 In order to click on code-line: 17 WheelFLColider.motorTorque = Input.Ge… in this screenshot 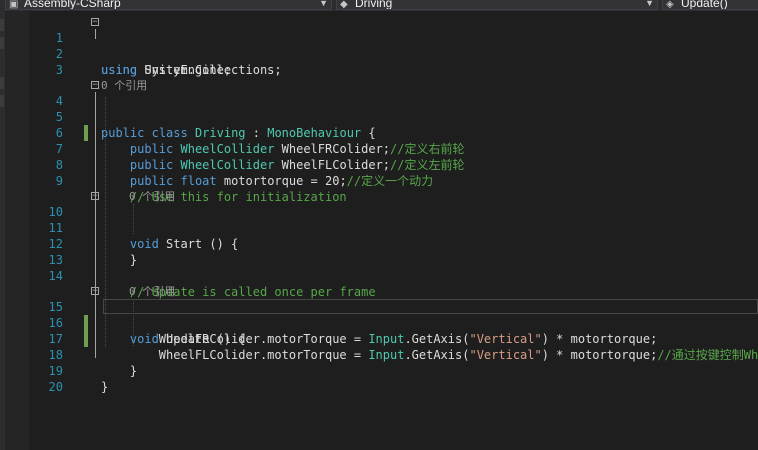, I will do `click(393, 338)`.